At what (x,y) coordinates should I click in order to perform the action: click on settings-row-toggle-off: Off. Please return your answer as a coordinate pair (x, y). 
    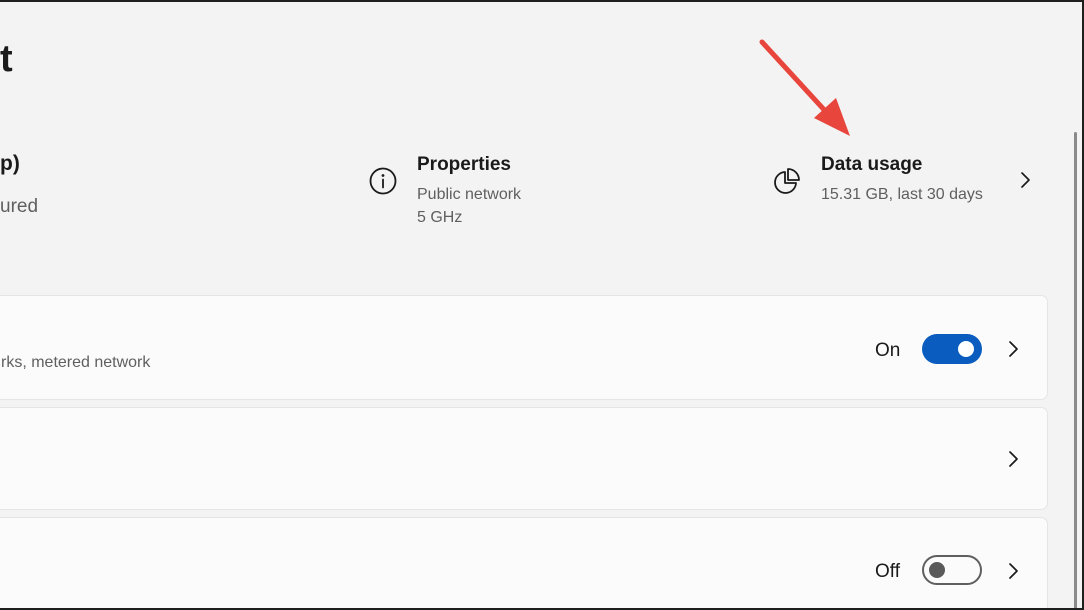
    Looking at the image, I should click on (524, 562).